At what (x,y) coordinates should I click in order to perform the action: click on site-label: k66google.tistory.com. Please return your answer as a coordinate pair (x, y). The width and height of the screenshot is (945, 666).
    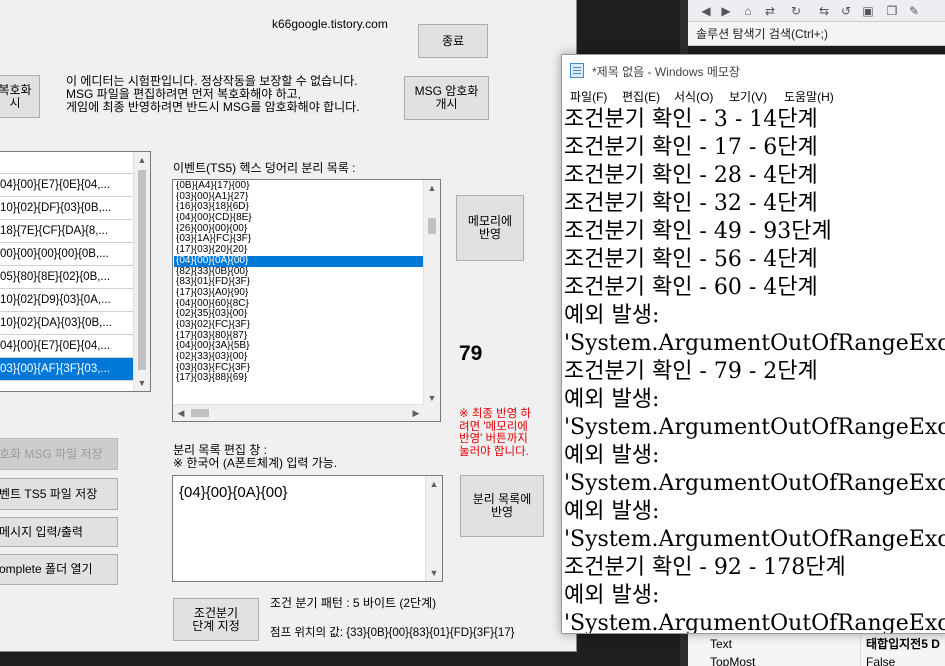
    Looking at the image, I should click on (330, 24).